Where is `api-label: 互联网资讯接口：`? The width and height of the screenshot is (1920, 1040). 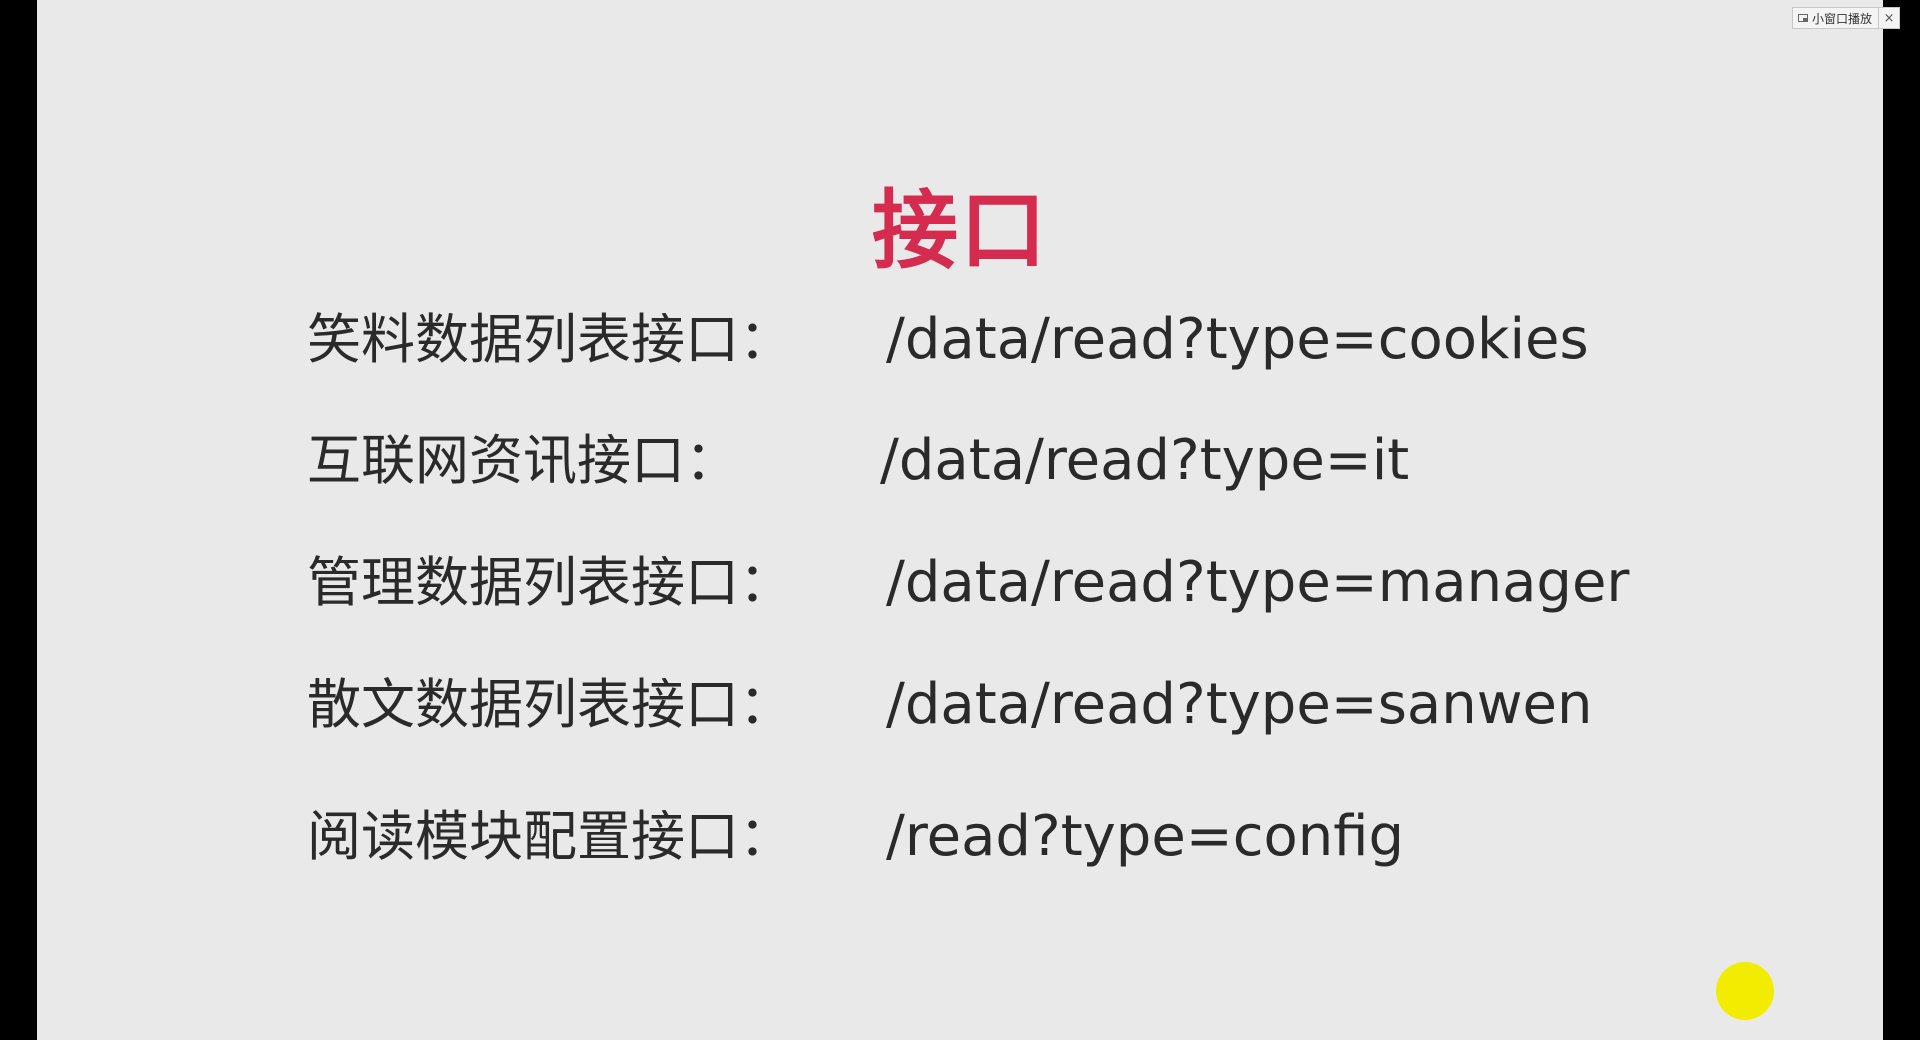
api-label: 互联网资讯接口： is located at coordinates (523, 460).